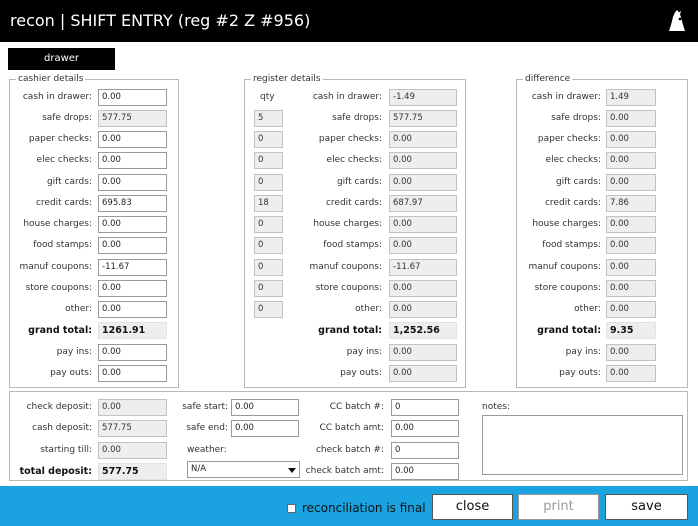  Describe the element at coordinates (58, 288) in the screenshot. I see `cashier-label-store-coupons: store coupons:` at that location.